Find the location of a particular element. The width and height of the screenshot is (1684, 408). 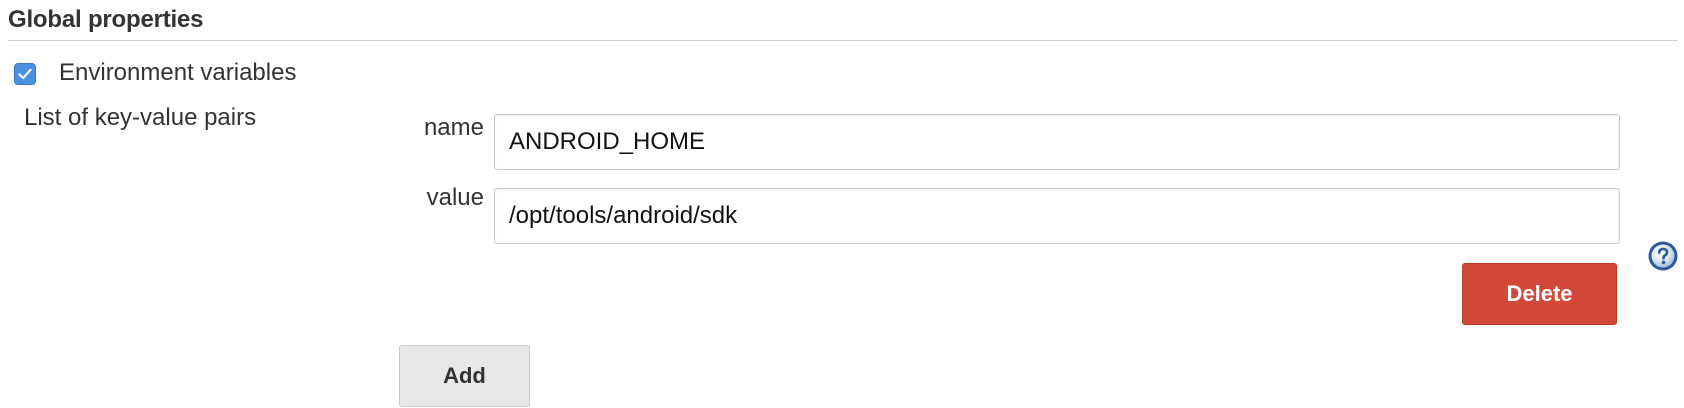

value-input is located at coordinates (1057, 216).